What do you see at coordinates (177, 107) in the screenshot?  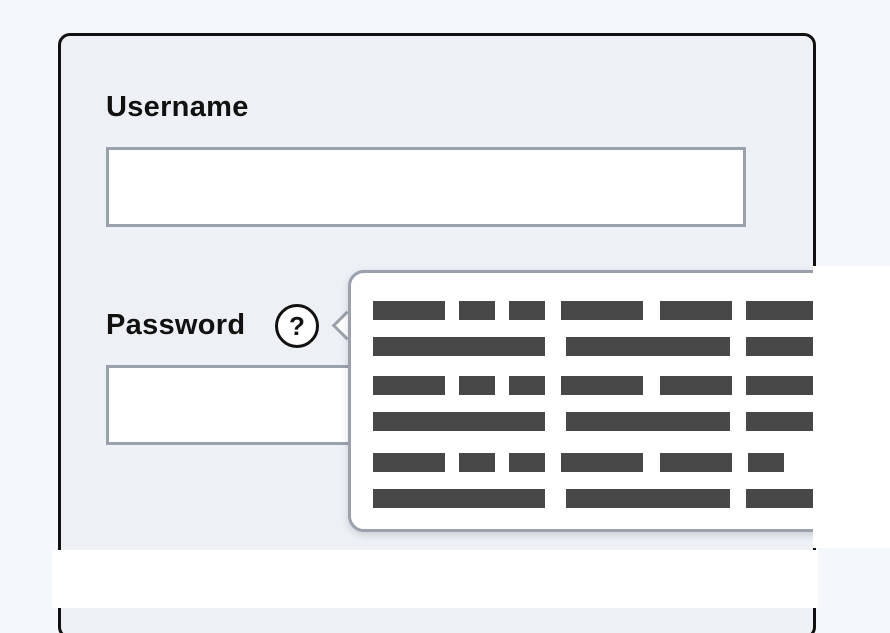 I see `username-label: Username` at bounding box center [177, 107].